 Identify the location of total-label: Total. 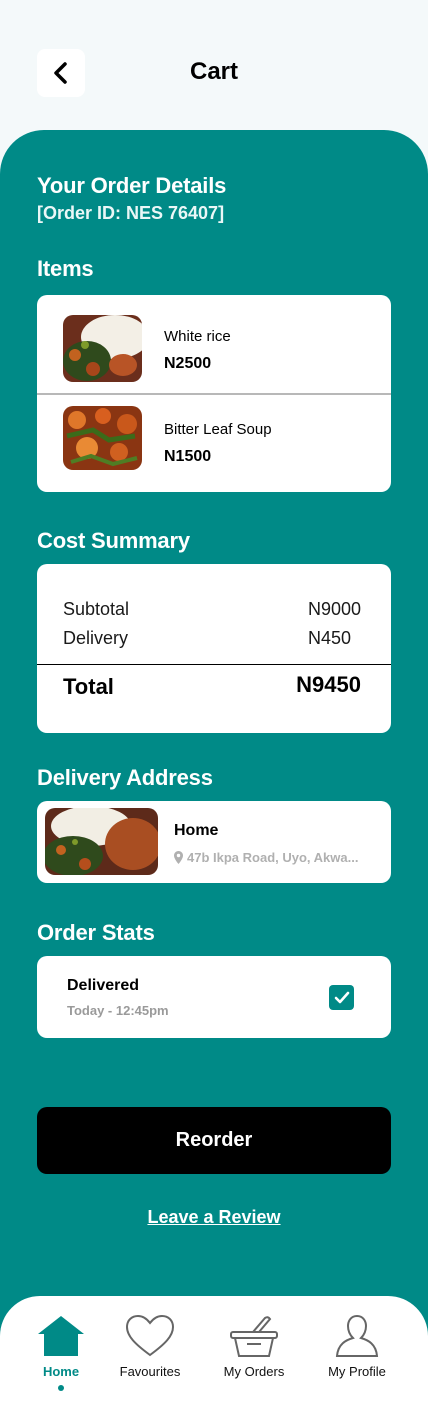
(88, 686).